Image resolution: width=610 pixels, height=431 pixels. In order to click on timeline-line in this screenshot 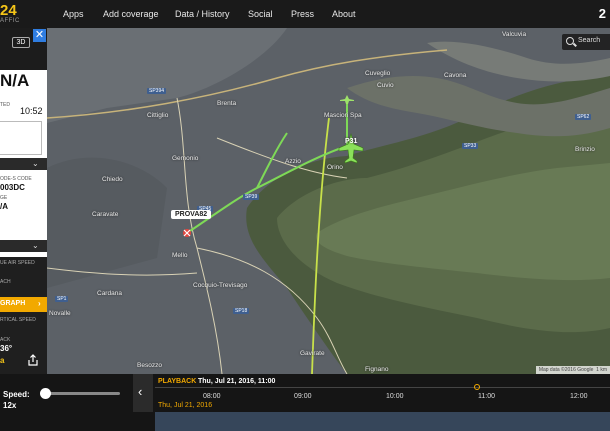, I will do `click(382, 387)`.